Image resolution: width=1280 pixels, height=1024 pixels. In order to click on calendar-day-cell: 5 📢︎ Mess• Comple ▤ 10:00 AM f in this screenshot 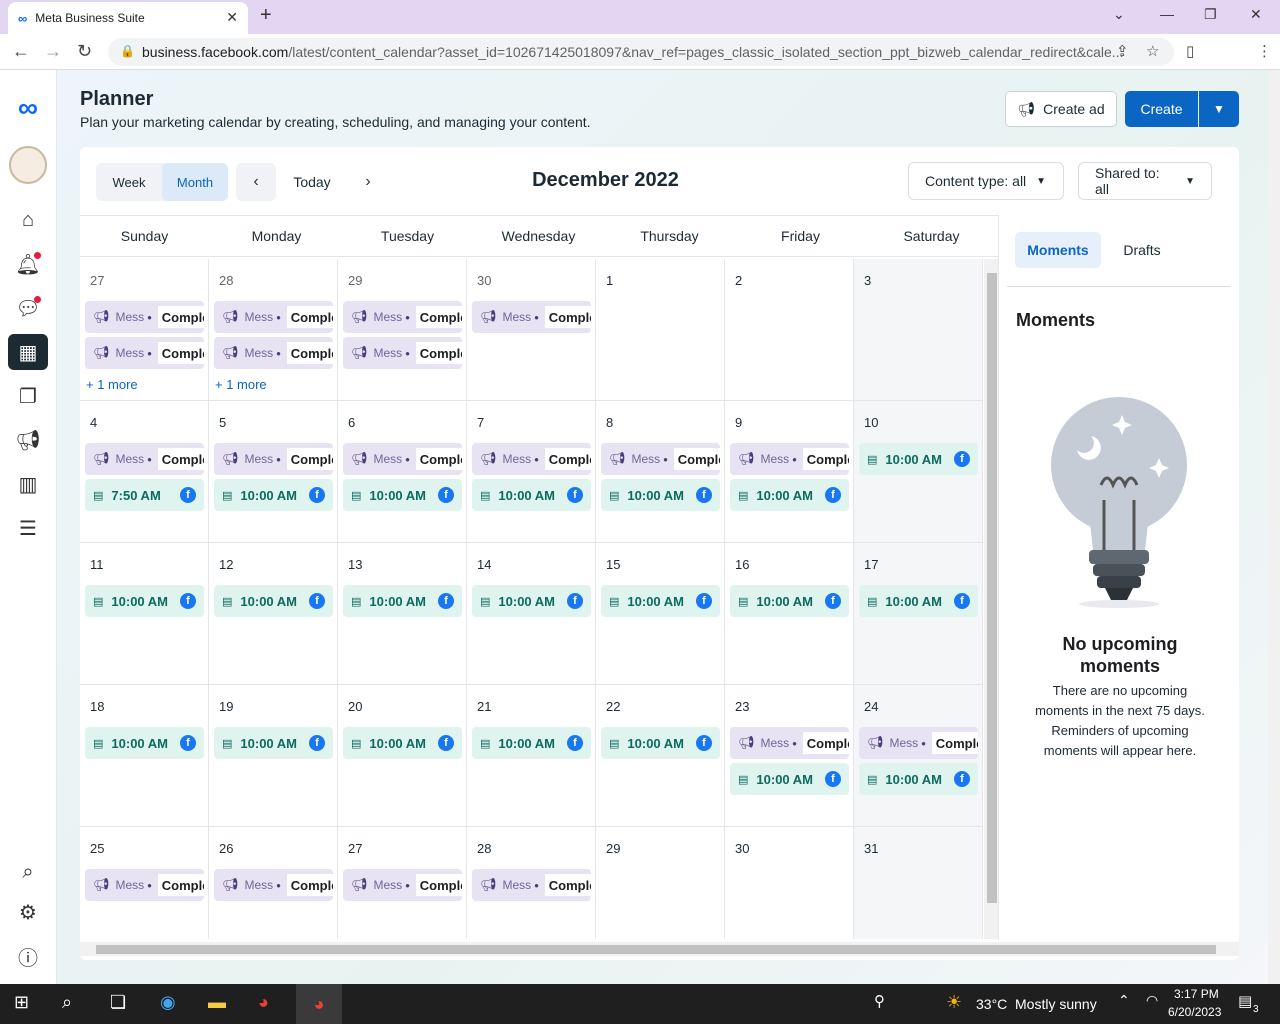, I will do `click(273, 472)`.